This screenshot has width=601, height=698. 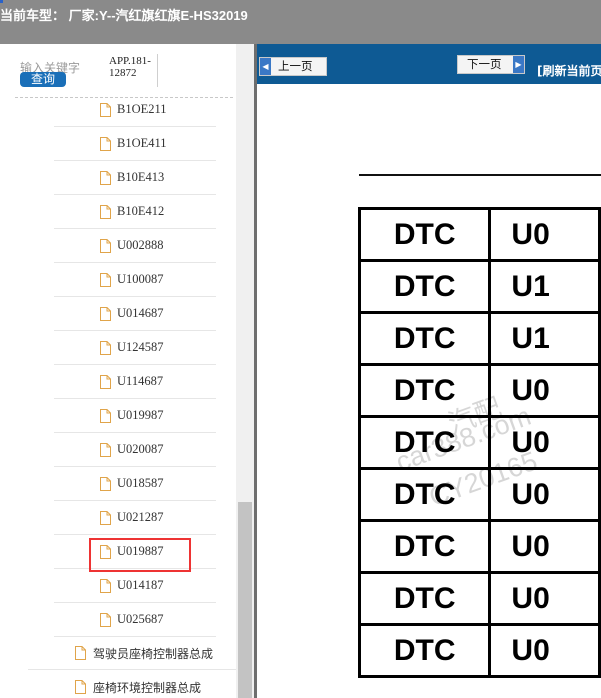 I want to click on tree-item-label: U014687, so click(x=140, y=313).